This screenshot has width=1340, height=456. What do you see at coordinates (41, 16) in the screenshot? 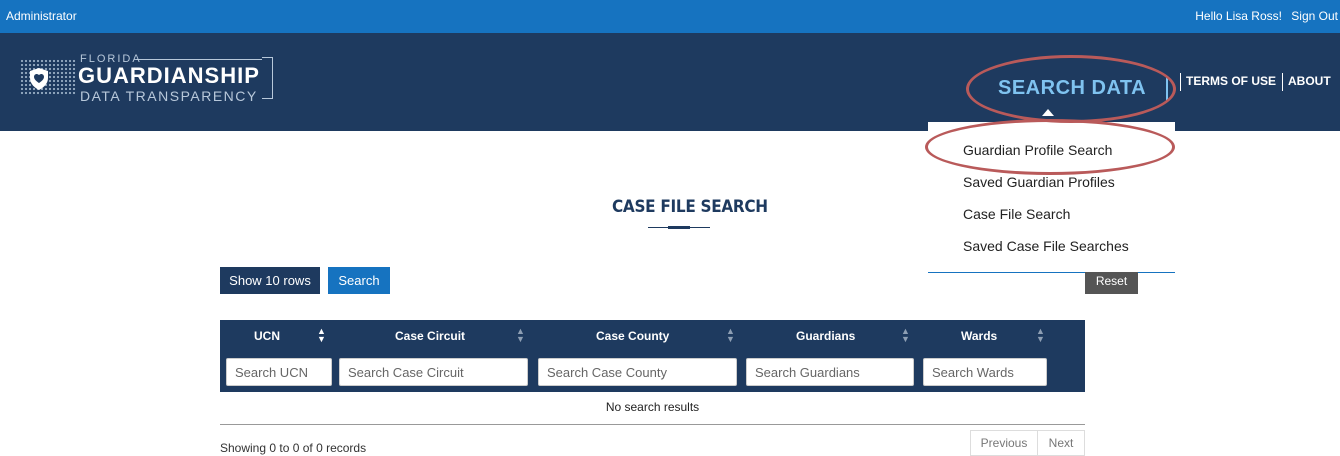
I see `user-role: Administrator` at bounding box center [41, 16].